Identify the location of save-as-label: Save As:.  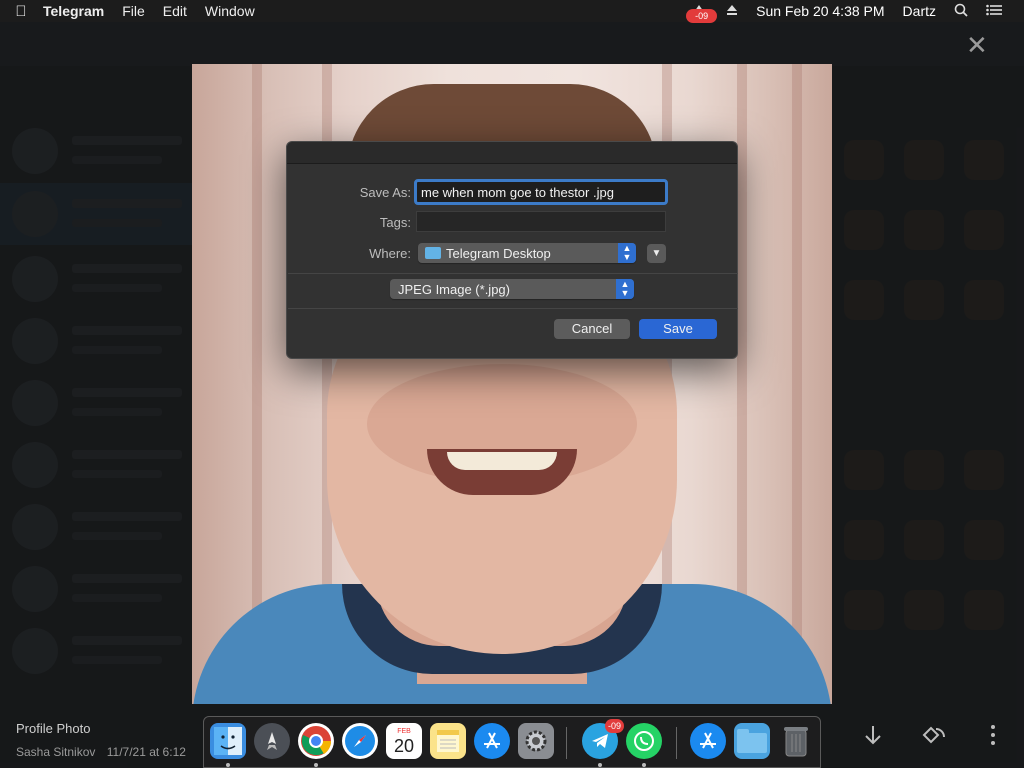
(385, 192).